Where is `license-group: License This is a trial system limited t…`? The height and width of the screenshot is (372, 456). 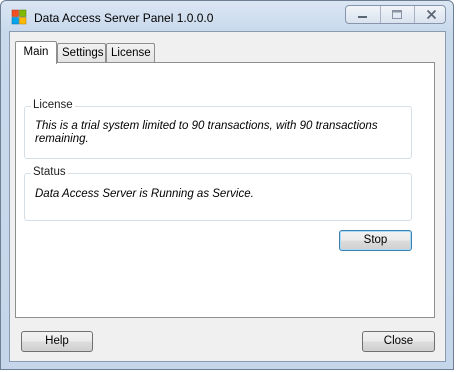 license-group: License This is a trial system limited t… is located at coordinates (218, 129).